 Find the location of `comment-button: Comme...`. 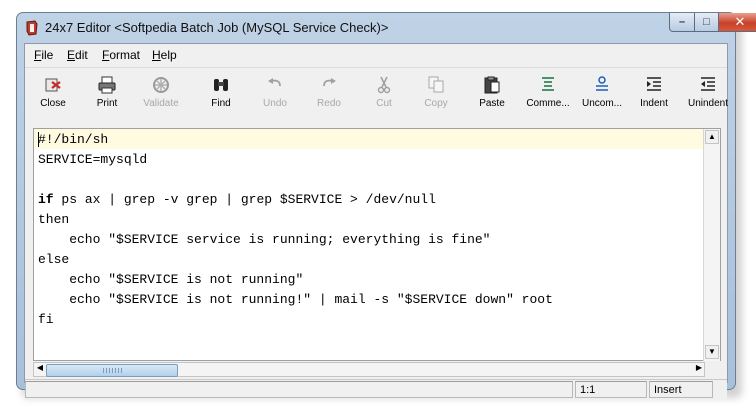

comment-button: Comme... is located at coordinates (548, 94).